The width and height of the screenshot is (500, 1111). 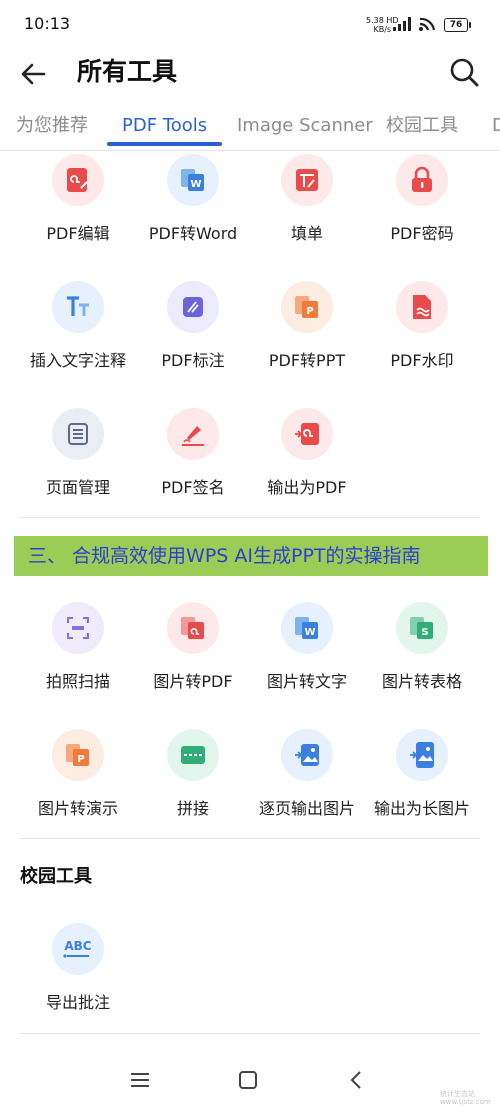 I want to click on lock-icon, so click(x=422, y=180).